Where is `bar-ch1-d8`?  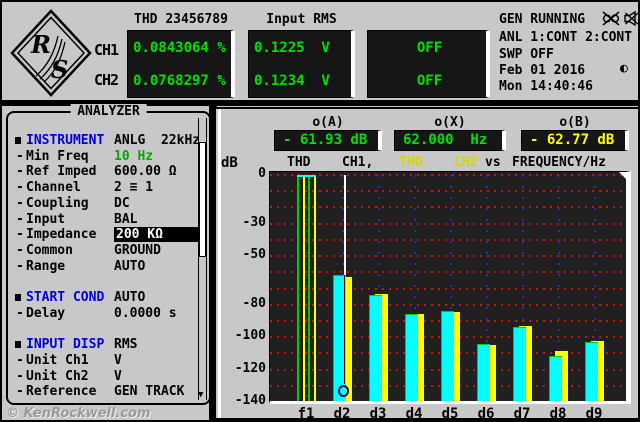 bar-ch1-d8 is located at coordinates (555, 378).